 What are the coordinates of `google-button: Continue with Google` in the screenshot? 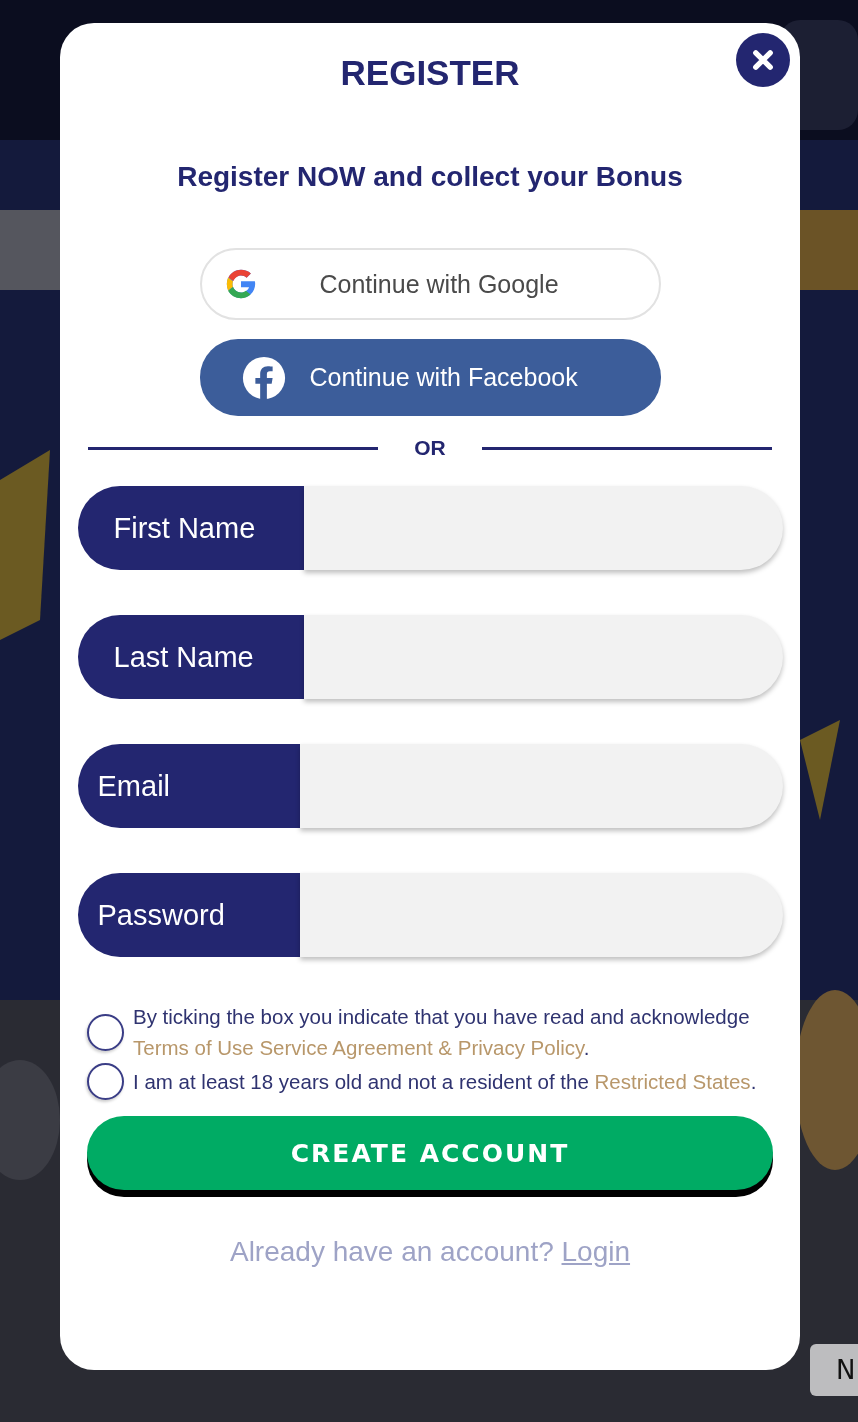 It's located at (430, 284).